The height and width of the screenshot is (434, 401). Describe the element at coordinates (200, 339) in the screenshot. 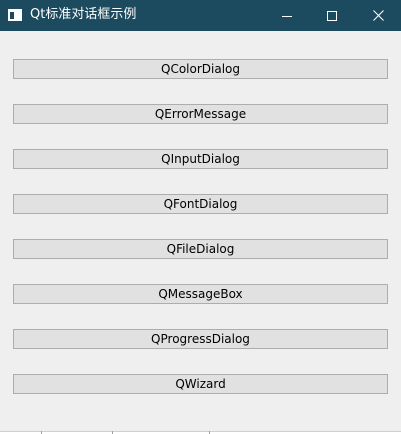

I see `qprogressdialog-button: QProgressDialog` at that location.